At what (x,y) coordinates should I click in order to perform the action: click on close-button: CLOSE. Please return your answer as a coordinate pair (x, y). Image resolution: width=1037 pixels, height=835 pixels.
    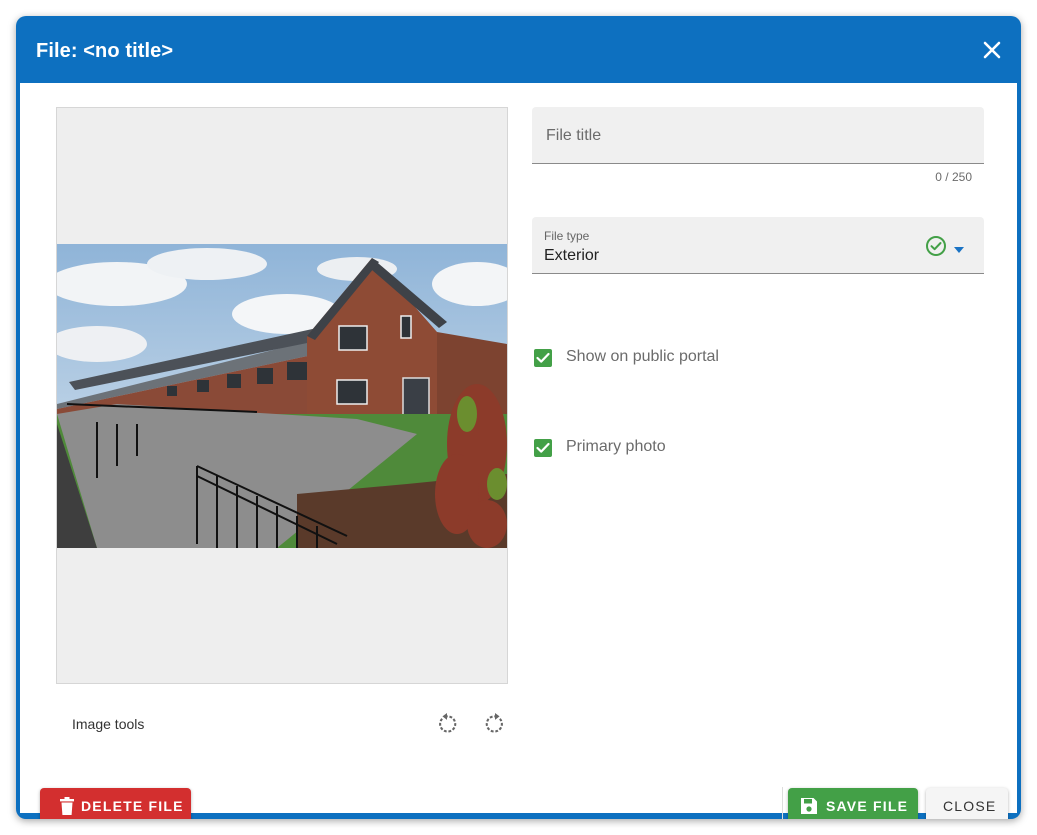
    Looking at the image, I should click on (967, 803).